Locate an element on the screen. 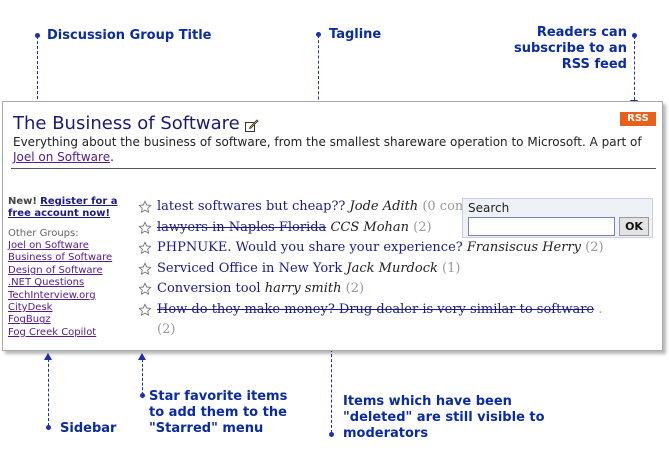  group-link: Business of Software is located at coordinates (60, 257).